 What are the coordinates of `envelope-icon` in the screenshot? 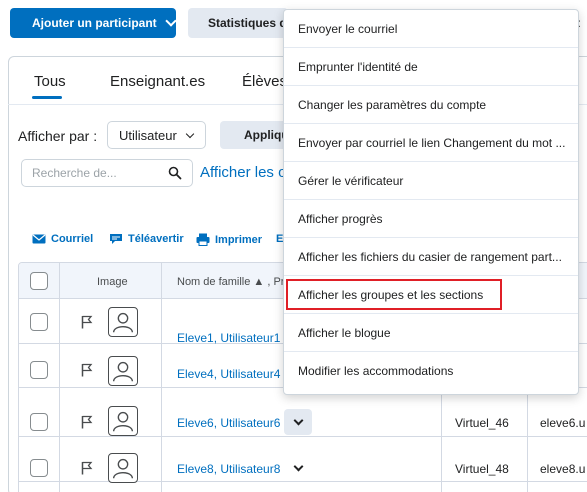 It's located at (39, 239).